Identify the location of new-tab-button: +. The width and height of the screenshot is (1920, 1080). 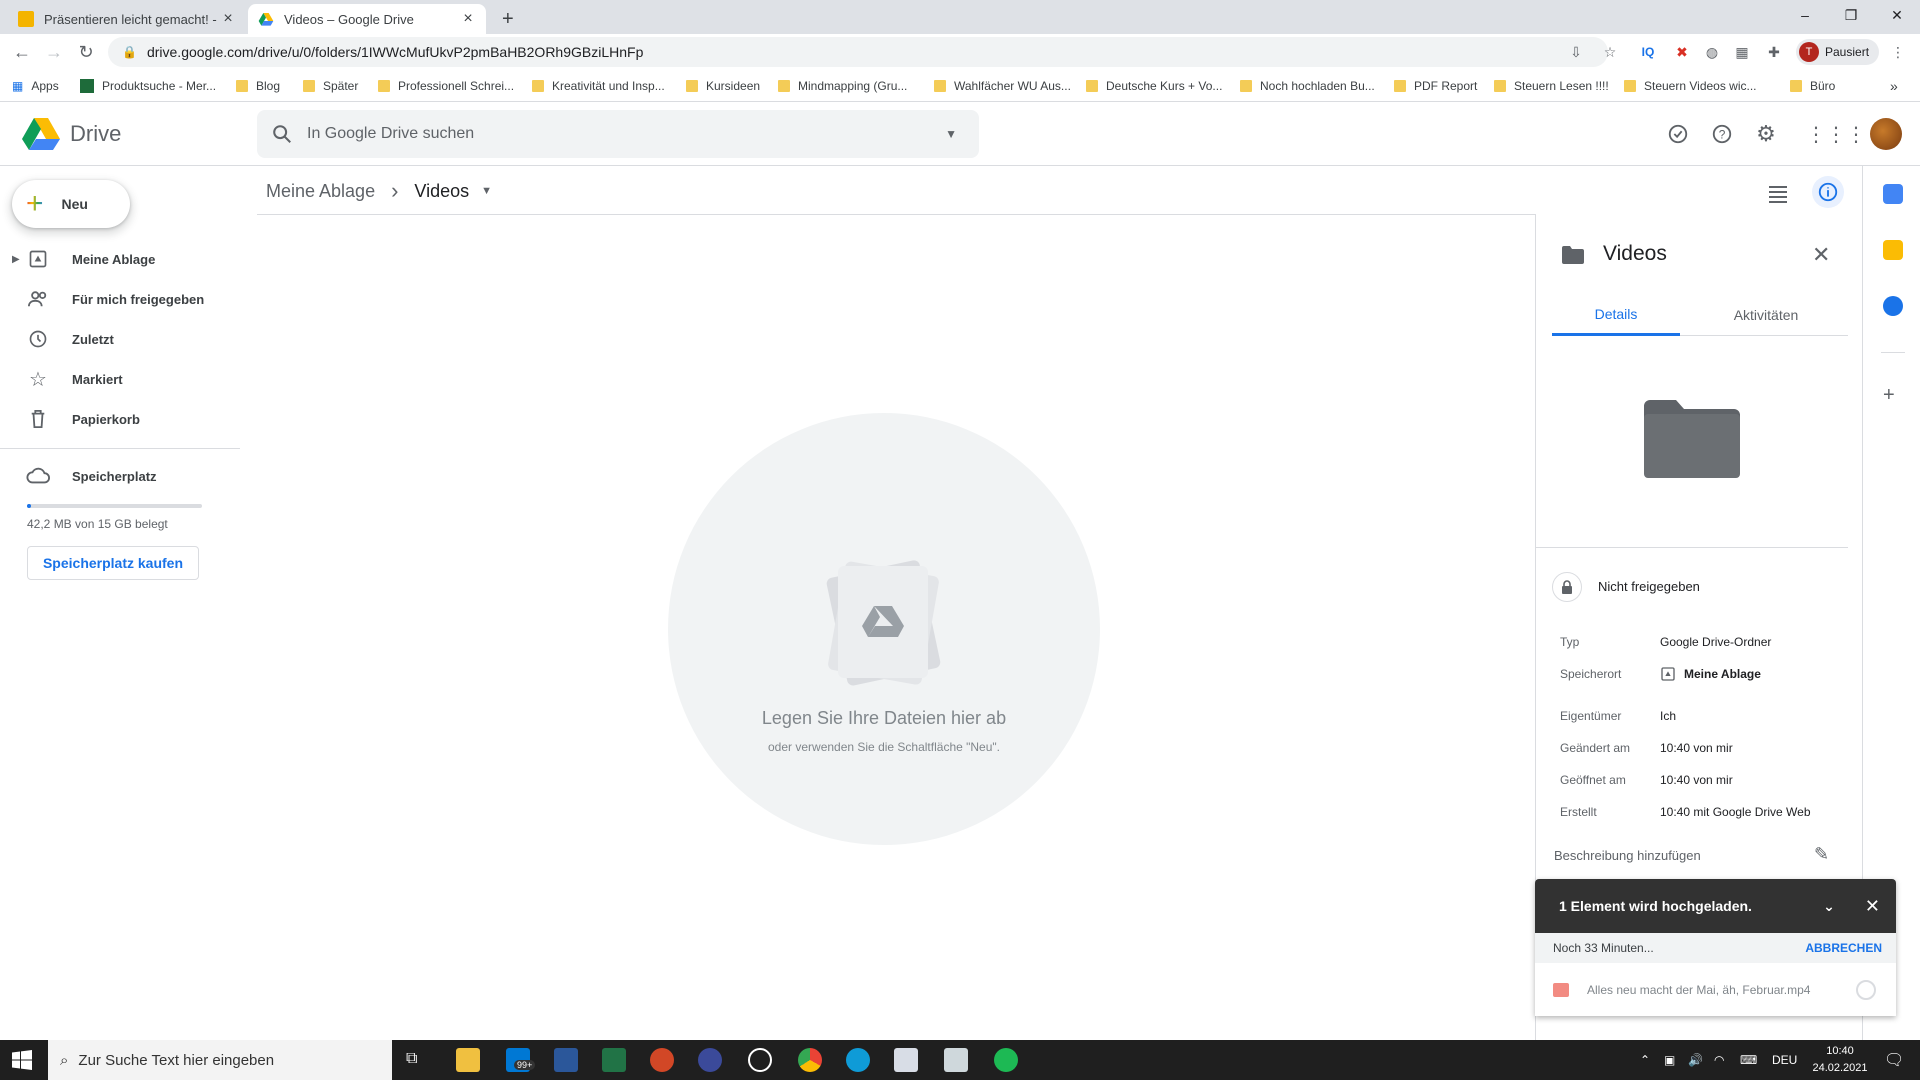
(509, 19).